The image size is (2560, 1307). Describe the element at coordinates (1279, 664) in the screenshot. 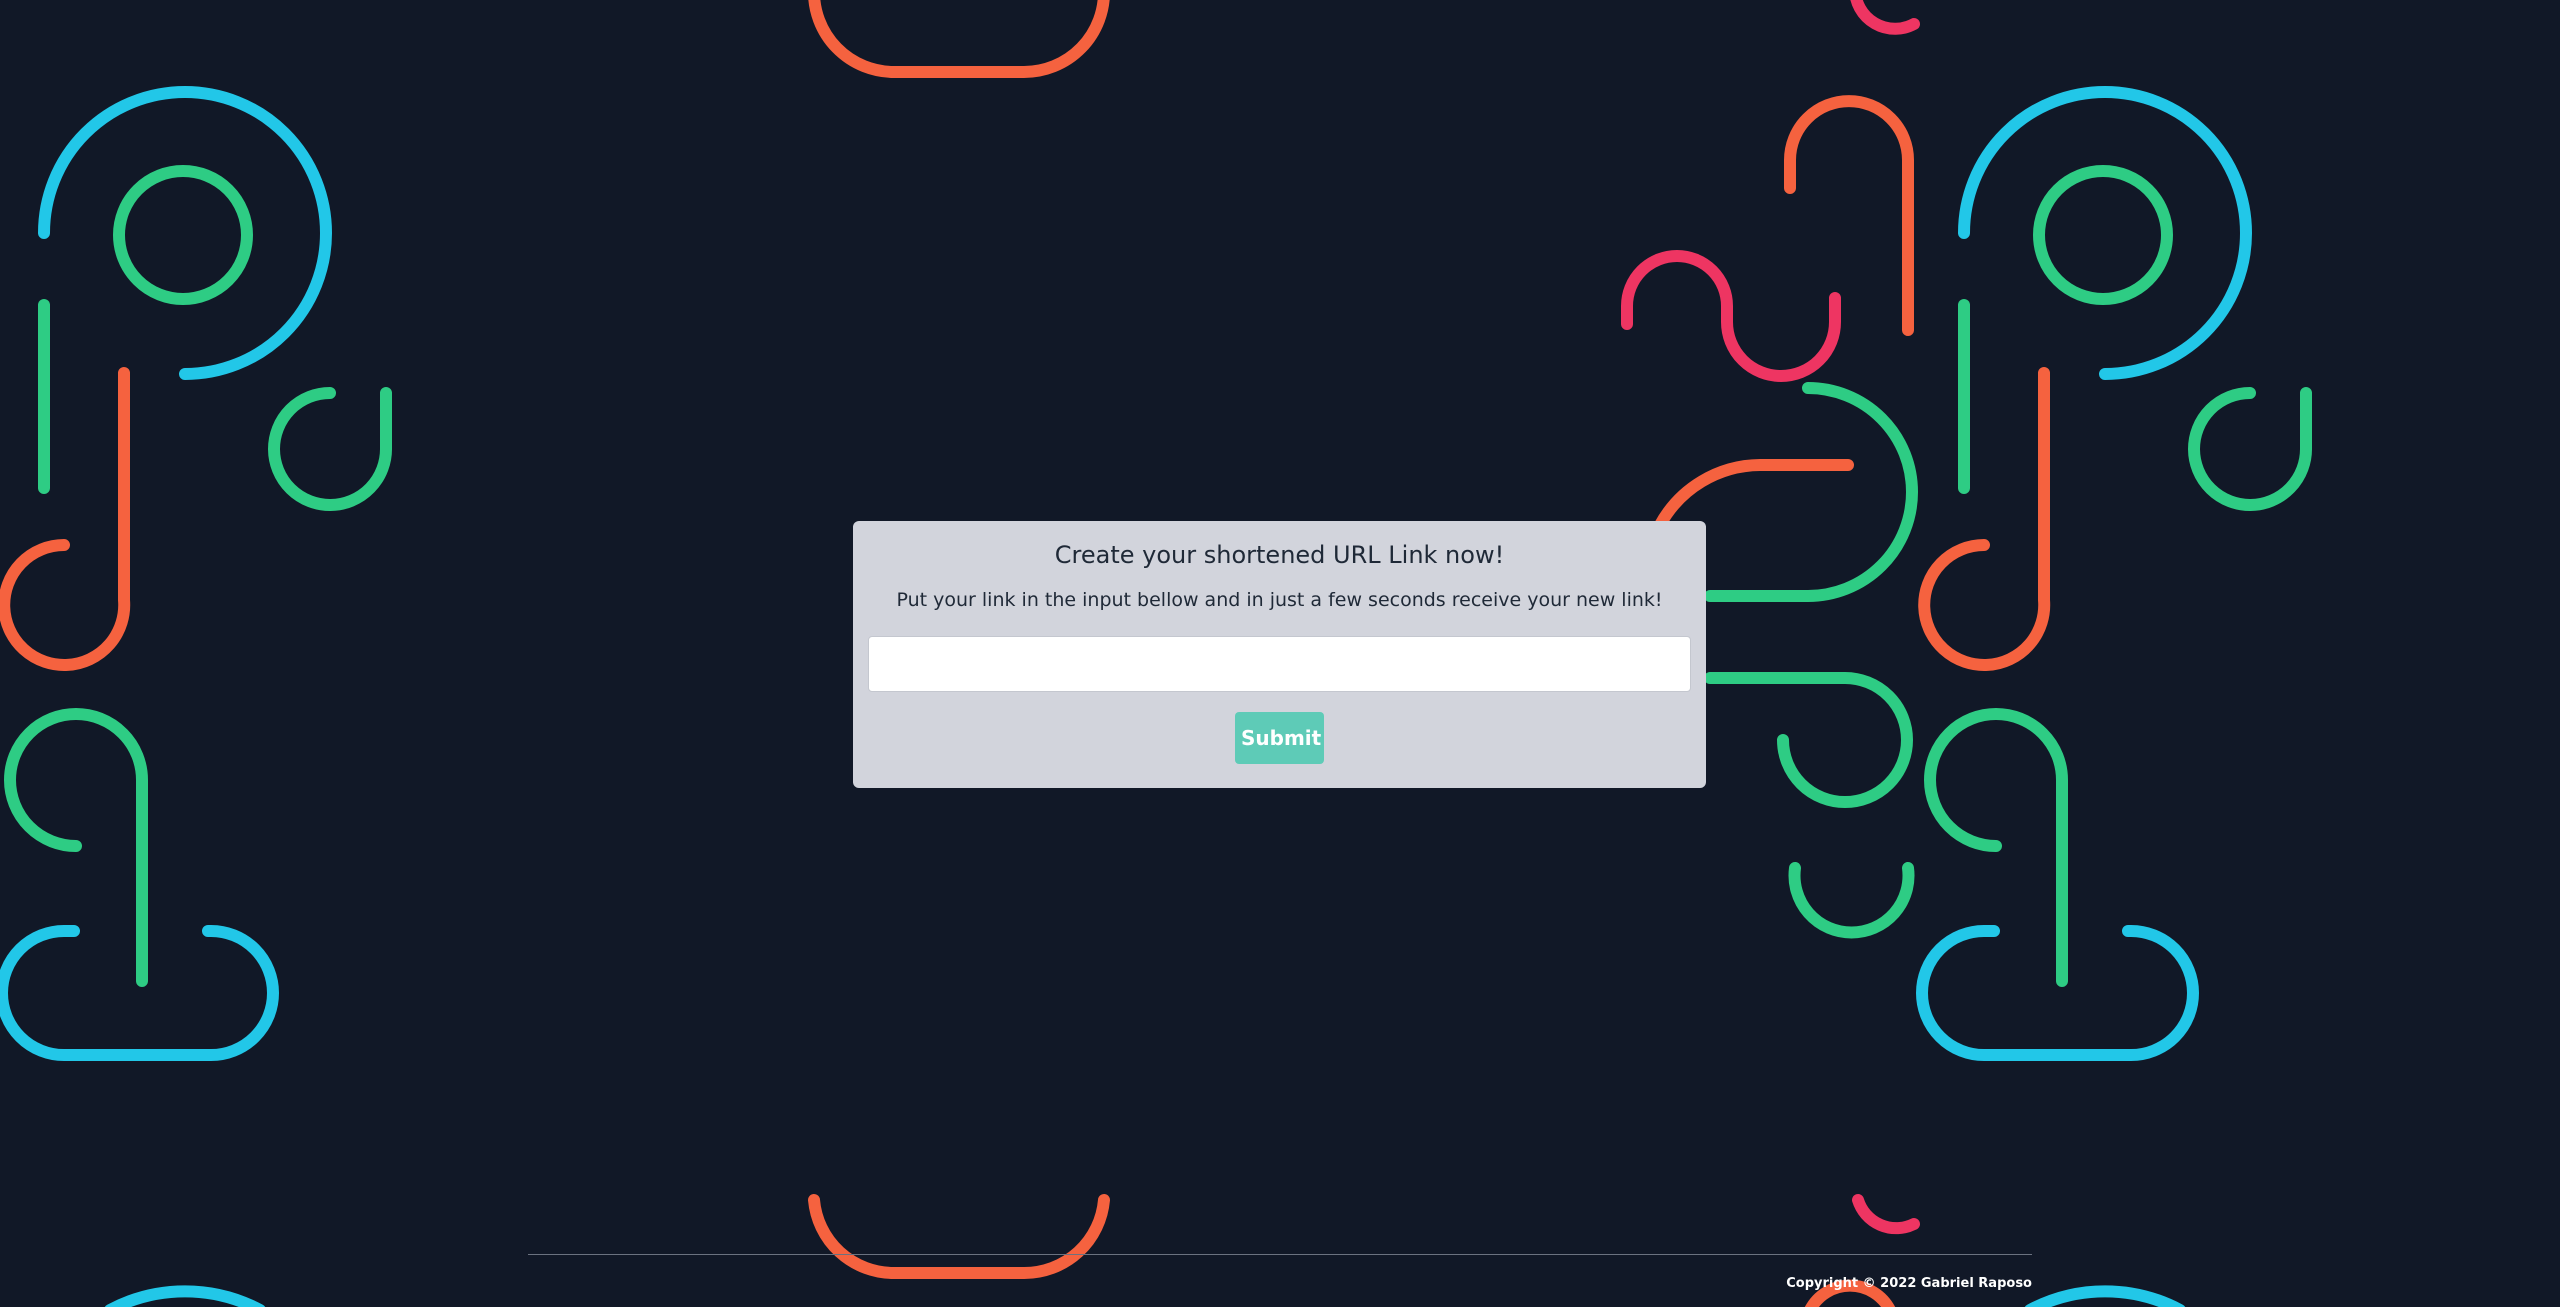

I see `url-input` at that location.